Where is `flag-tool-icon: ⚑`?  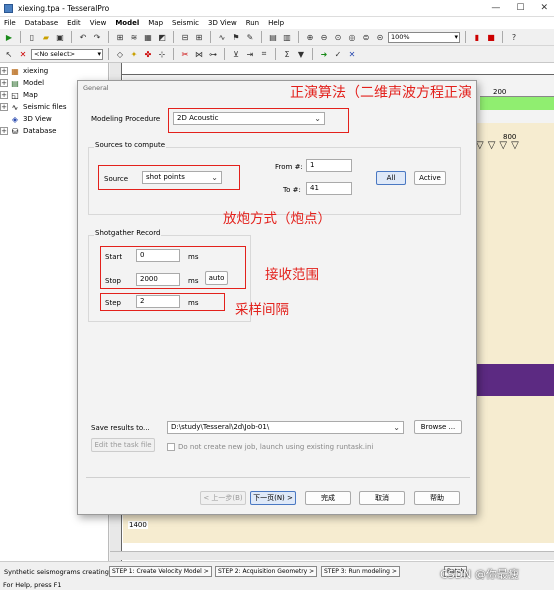
flag-tool-icon: ⚑ is located at coordinates (236, 37).